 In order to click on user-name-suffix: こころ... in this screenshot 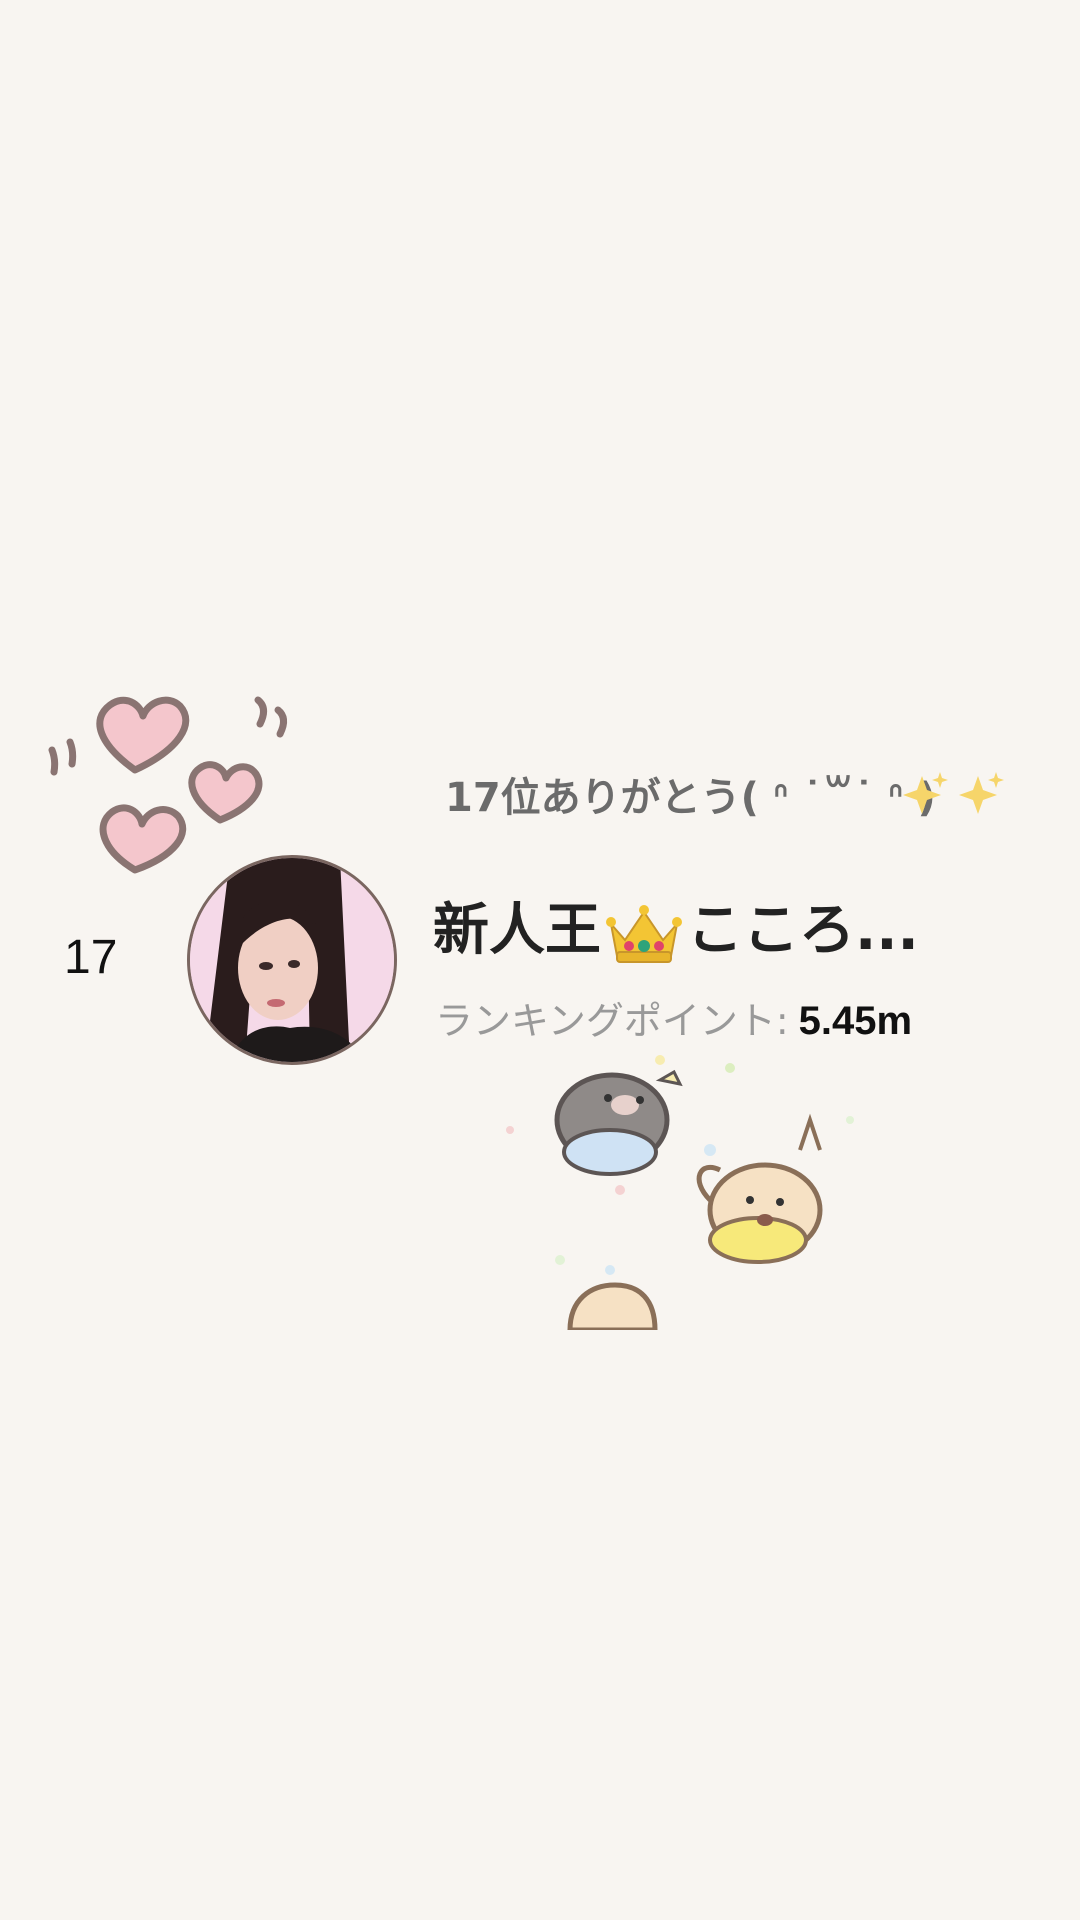, I will do `click(803, 930)`.